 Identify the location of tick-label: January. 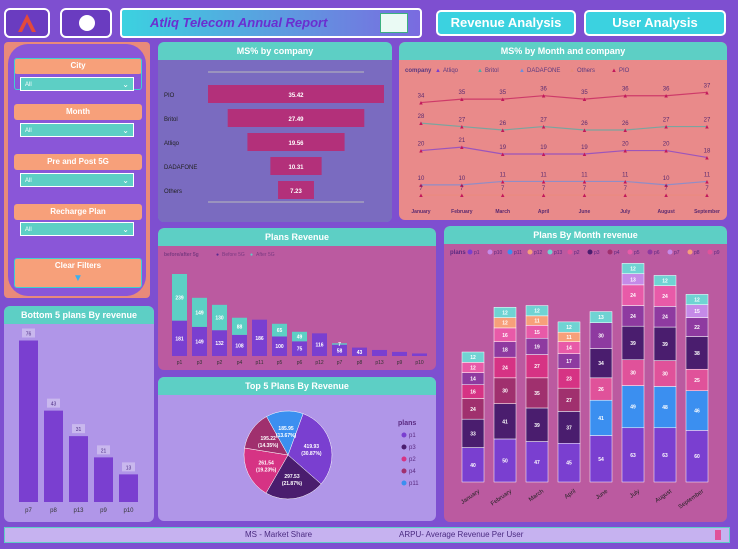
(470, 497).